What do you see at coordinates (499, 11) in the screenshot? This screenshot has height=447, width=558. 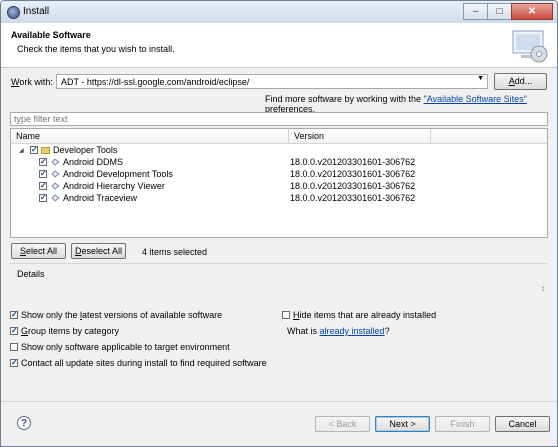 I see `maximize-button: □` at bounding box center [499, 11].